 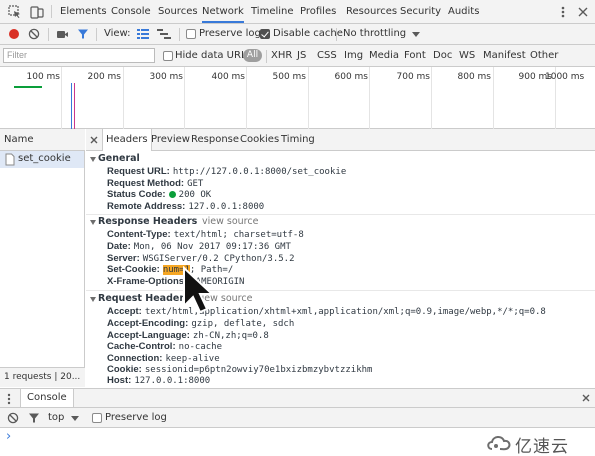 What do you see at coordinates (265, 34) in the screenshot?
I see `disable-cache-checkbox` at bounding box center [265, 34].